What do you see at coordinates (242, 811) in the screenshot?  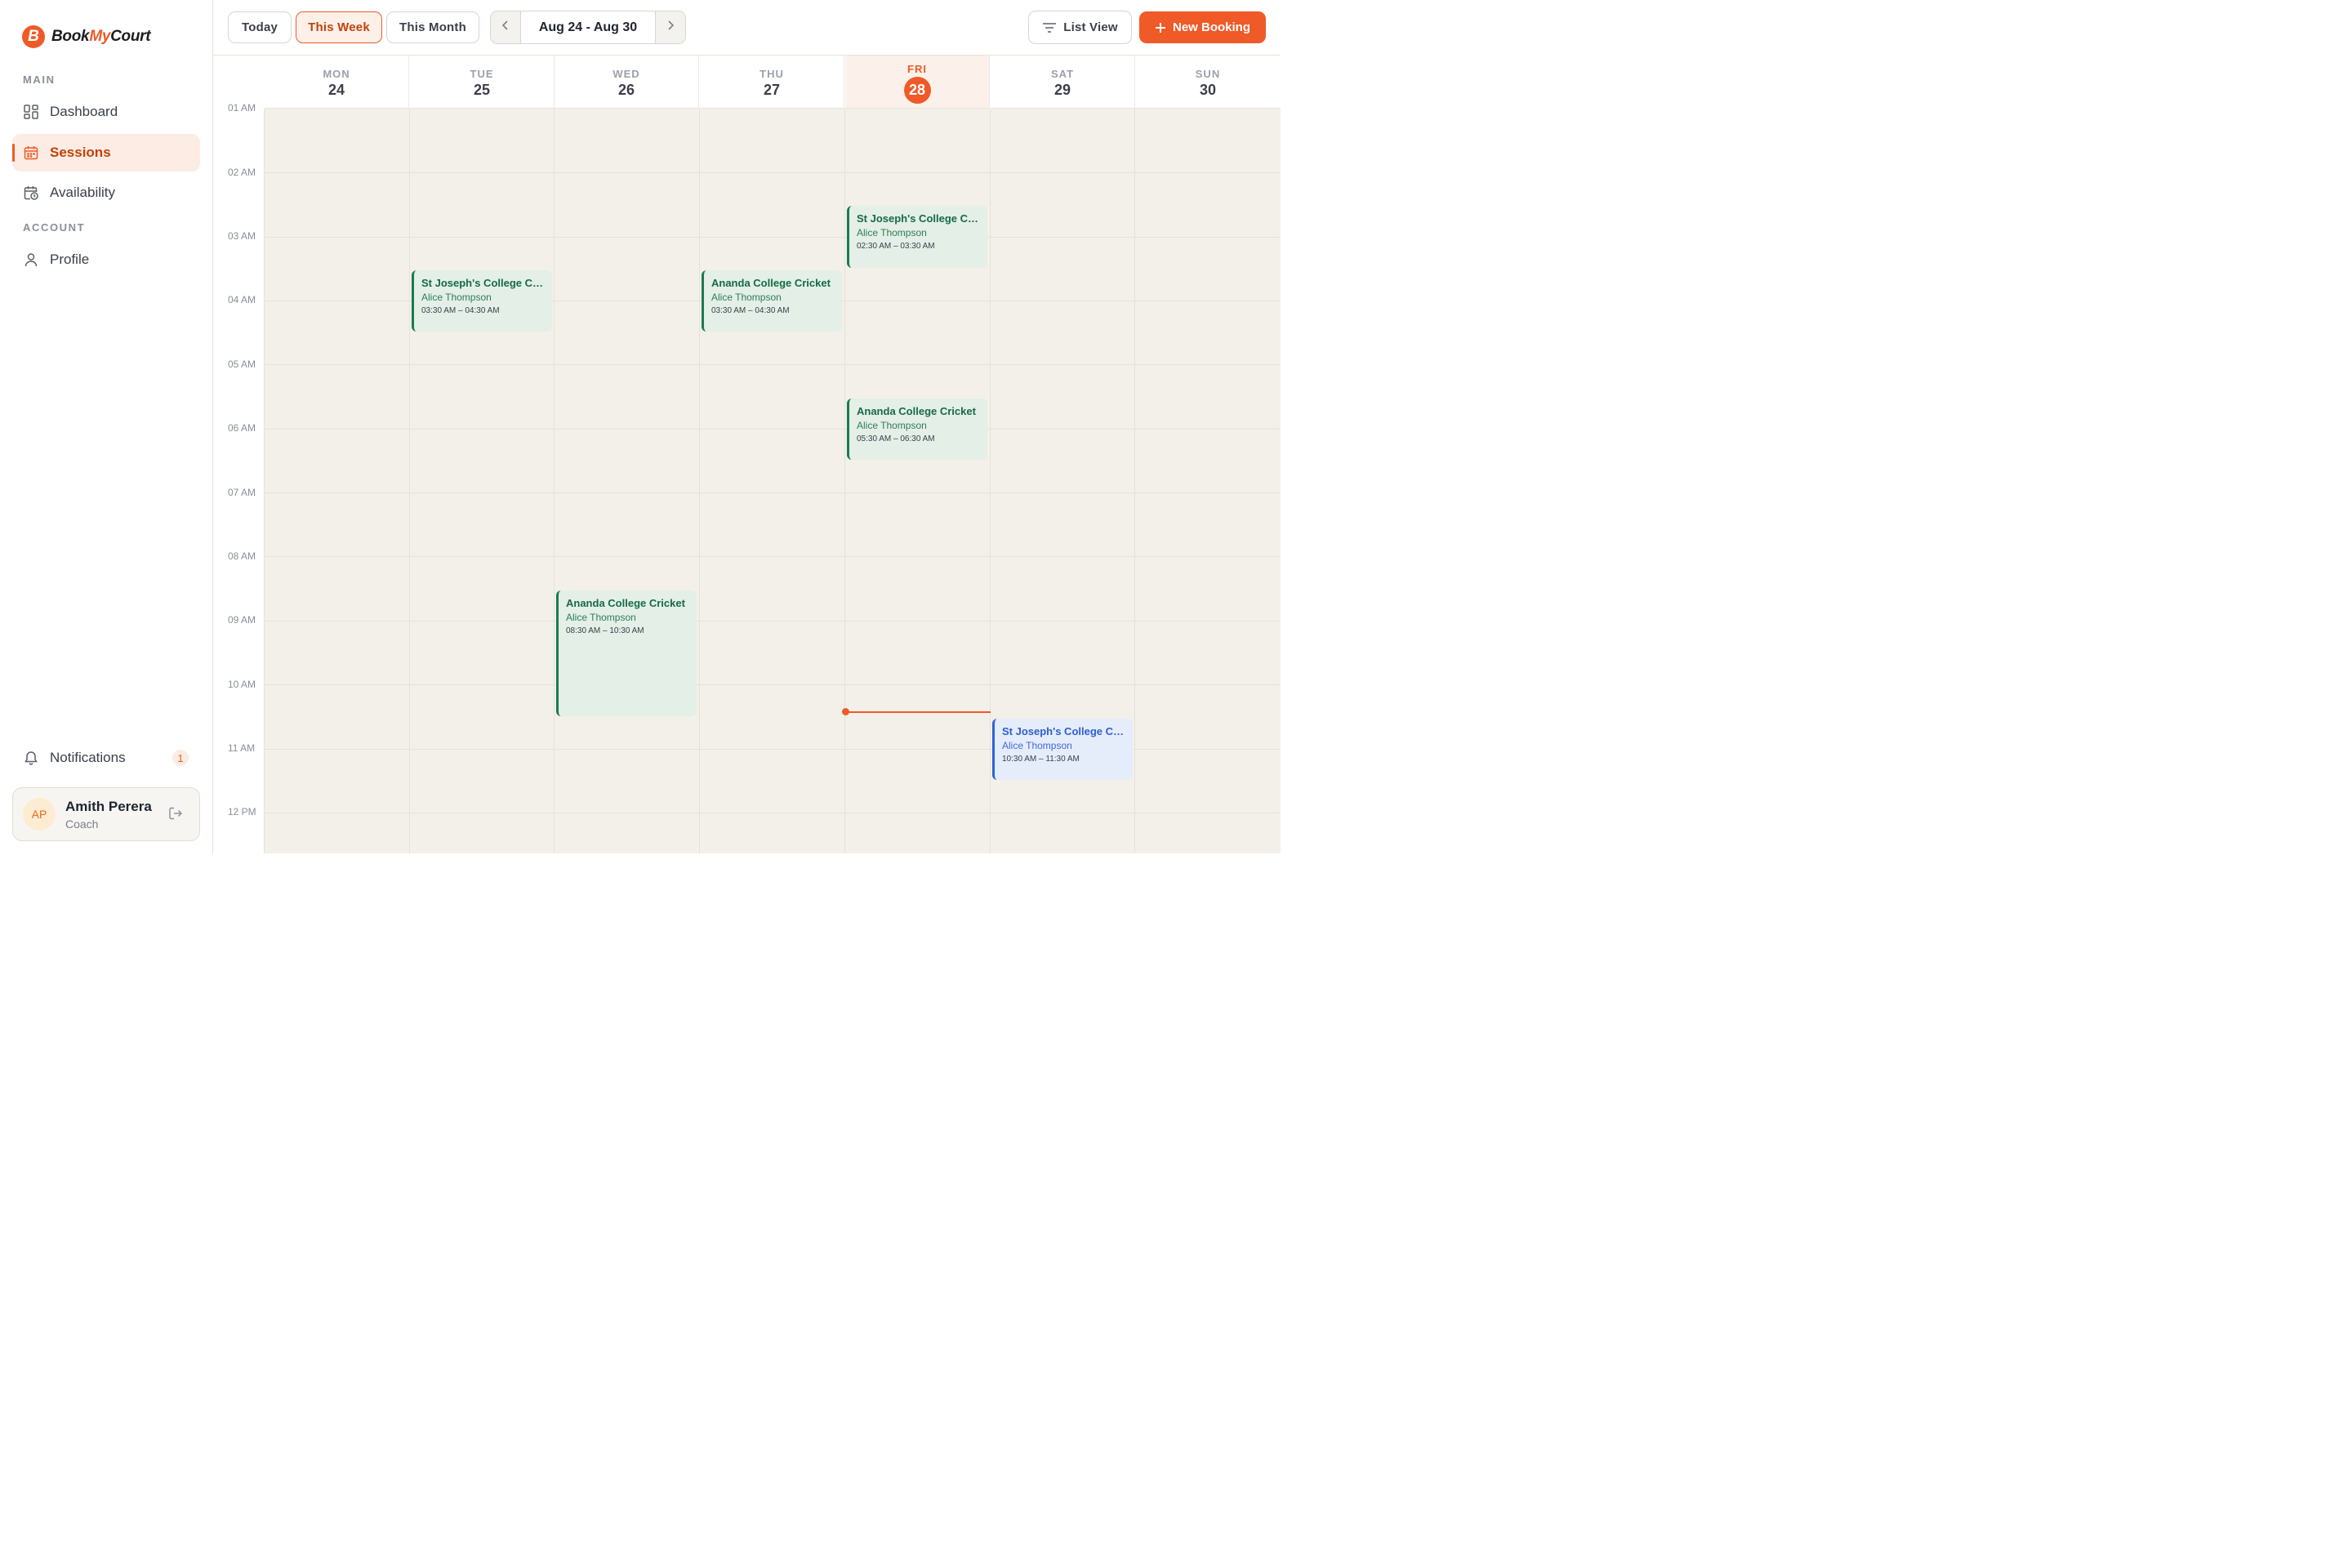 I see `time-label: 12 PM` at bounding box center [242, 811].